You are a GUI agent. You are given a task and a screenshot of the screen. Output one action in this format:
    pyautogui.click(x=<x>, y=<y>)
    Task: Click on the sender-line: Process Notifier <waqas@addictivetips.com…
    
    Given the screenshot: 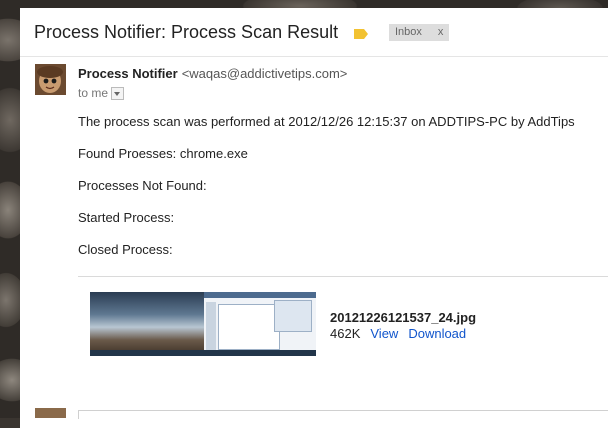 What is the action you would take?
    pyautogui.click(x=212, y=73)
    